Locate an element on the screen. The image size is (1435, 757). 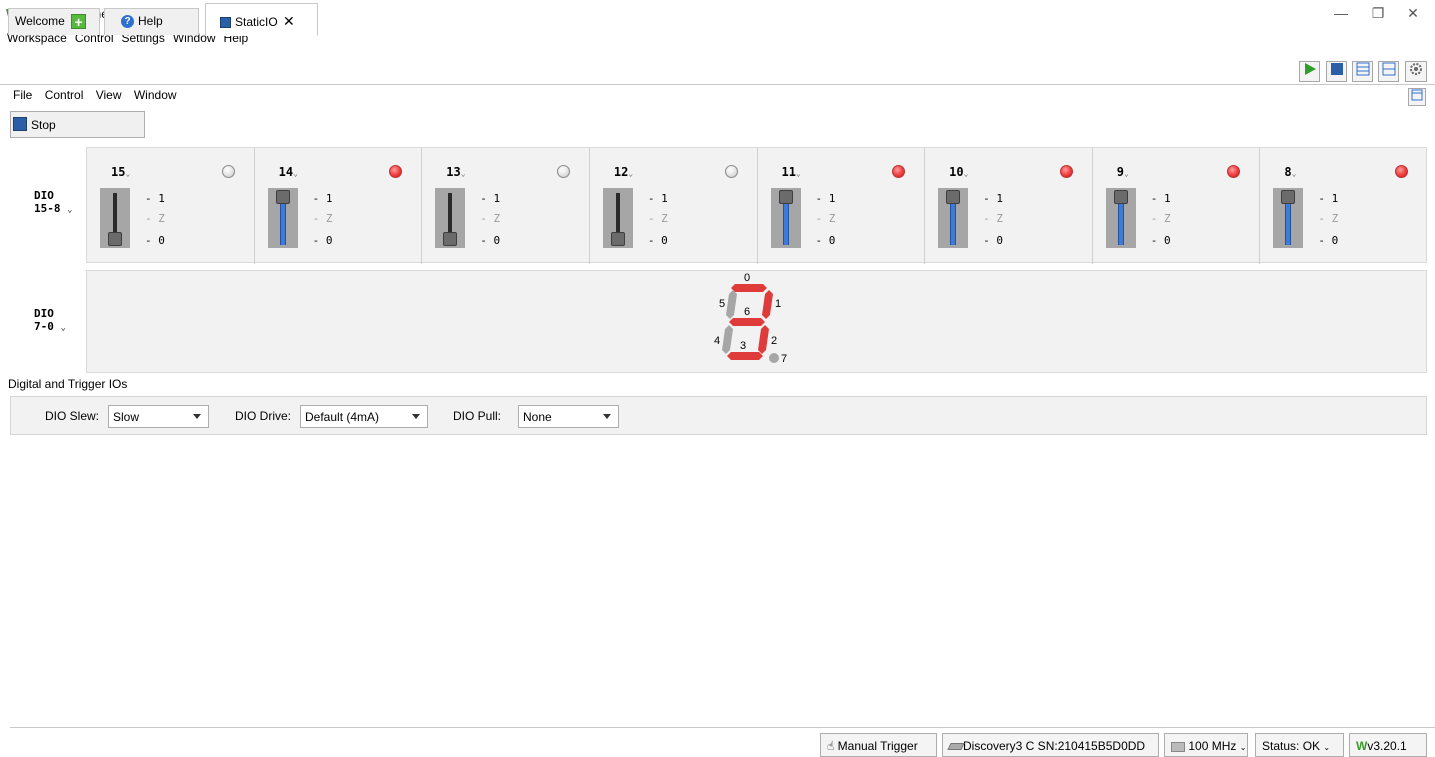
channel-number: 14⌄ is located at coordinates (288, 172).